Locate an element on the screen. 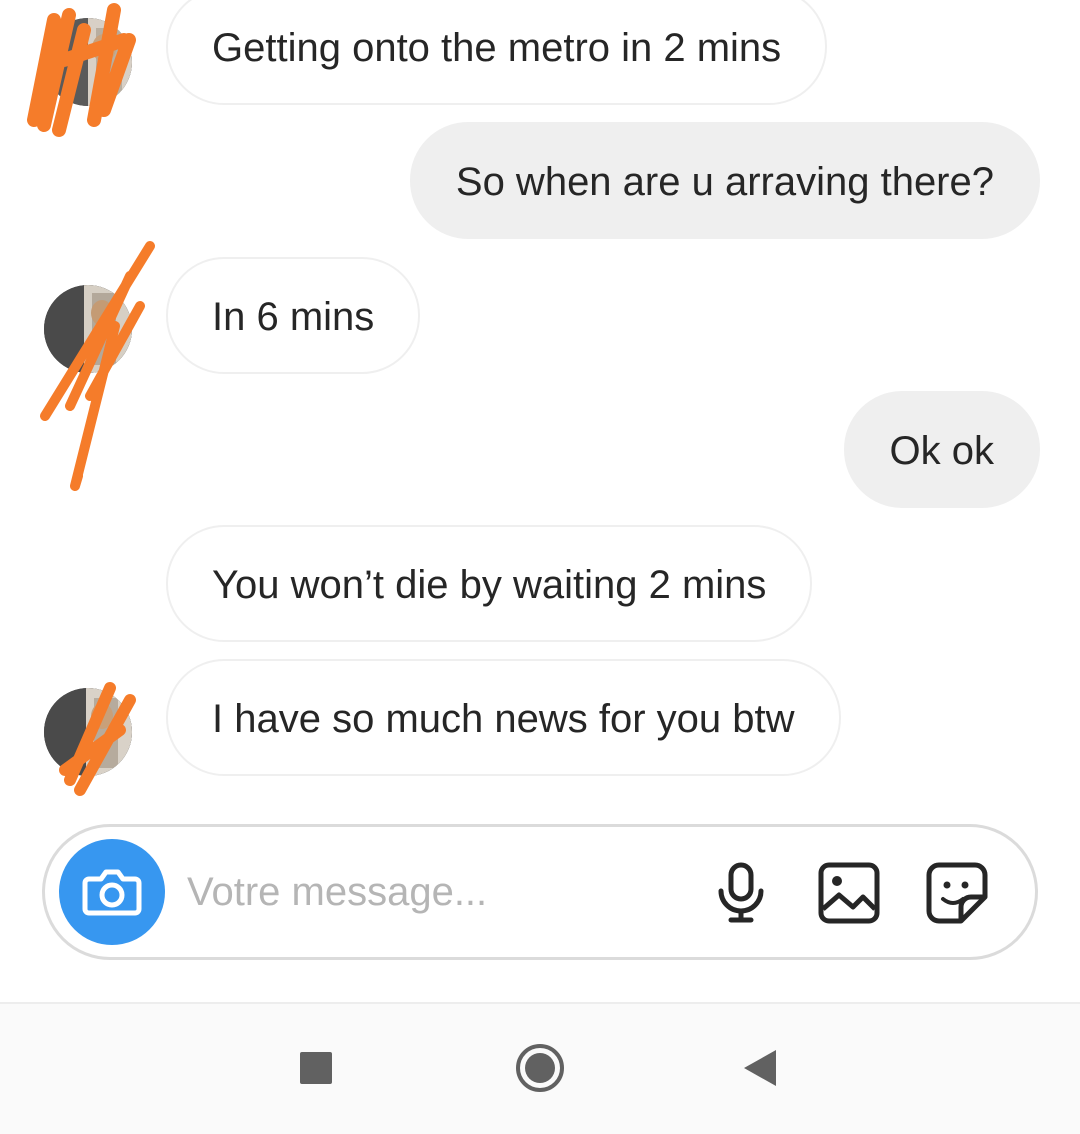  recents-square-icon is located at coordinates (316, 1068).